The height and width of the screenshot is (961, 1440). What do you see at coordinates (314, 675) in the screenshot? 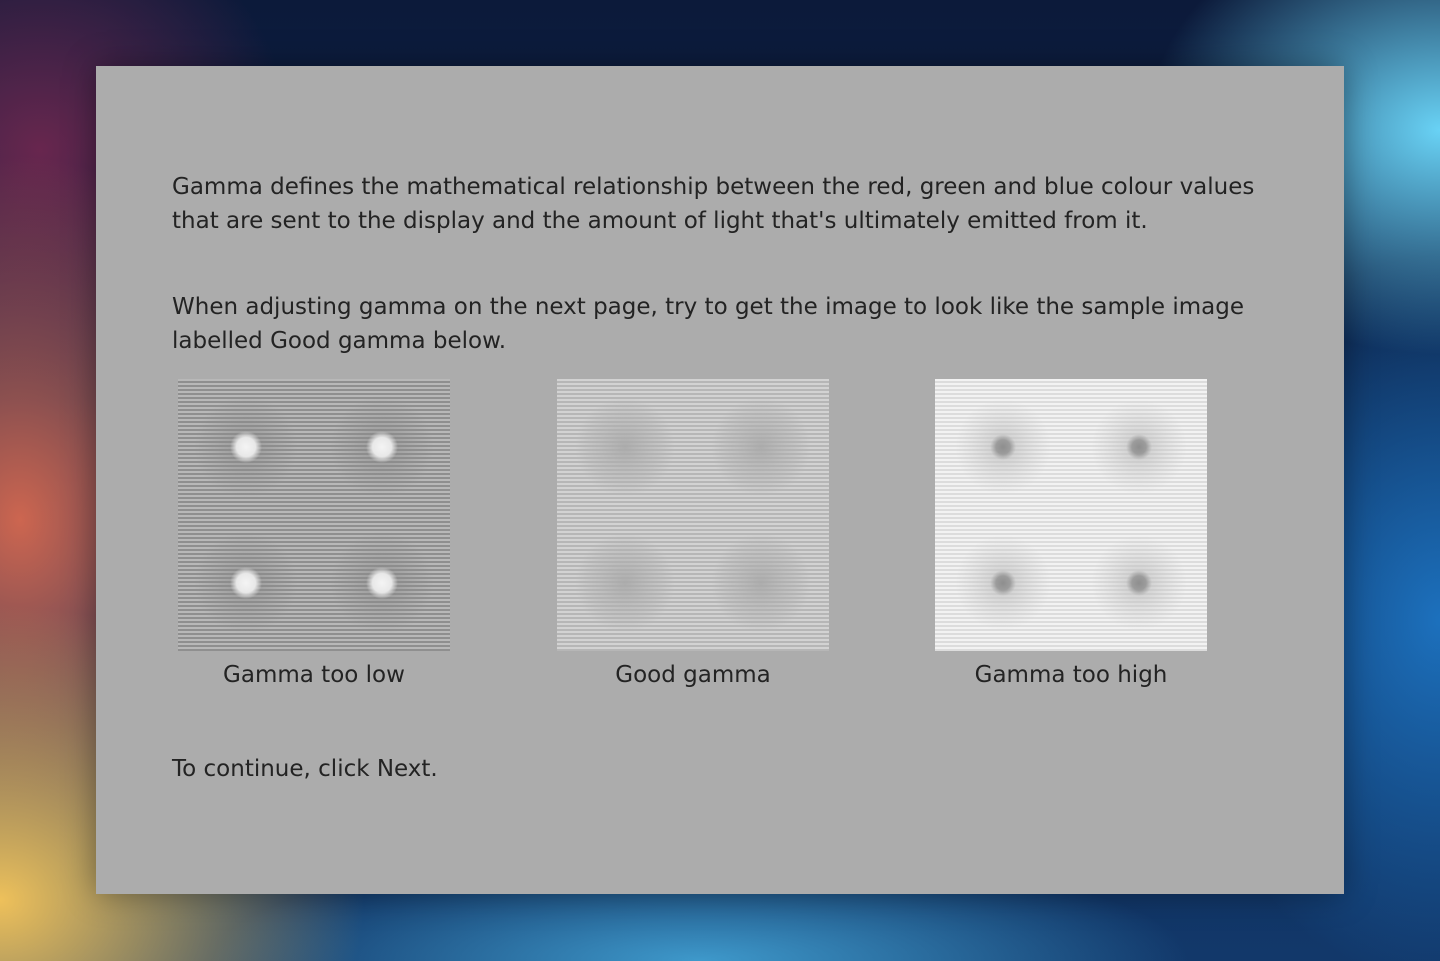
I see `gamma-too-low-caption: Gamma too low` at bounding box center [314, 675].